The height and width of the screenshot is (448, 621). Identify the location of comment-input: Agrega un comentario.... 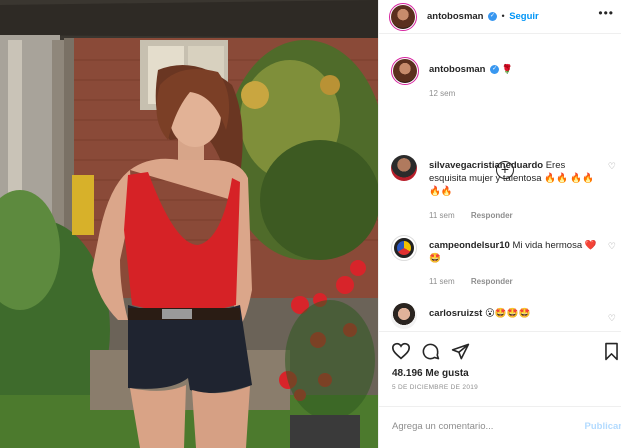
(442, 426).